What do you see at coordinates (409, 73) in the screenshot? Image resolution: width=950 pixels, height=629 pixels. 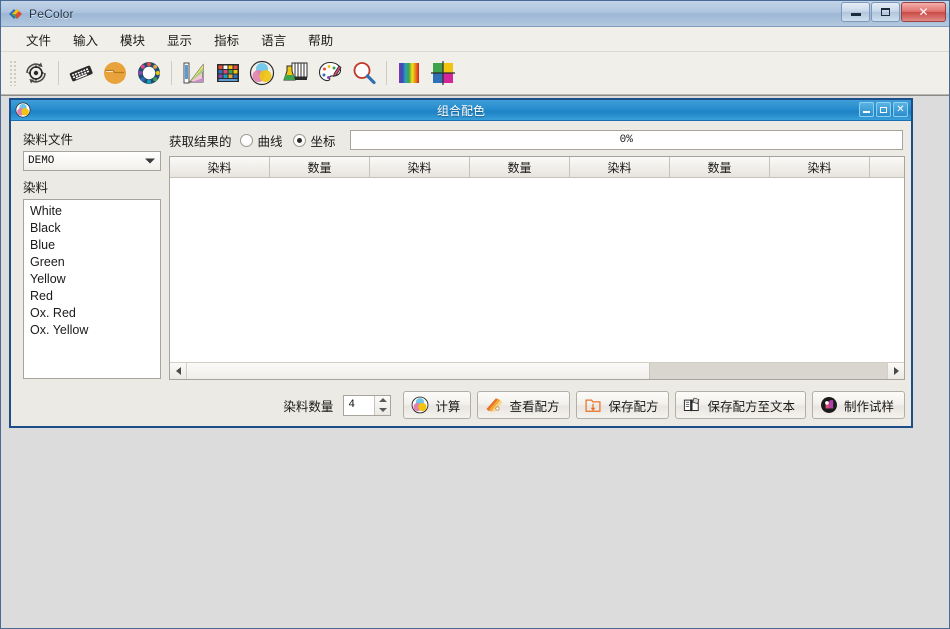 I see `spectrum-icon` at bounding box center [409, 73].